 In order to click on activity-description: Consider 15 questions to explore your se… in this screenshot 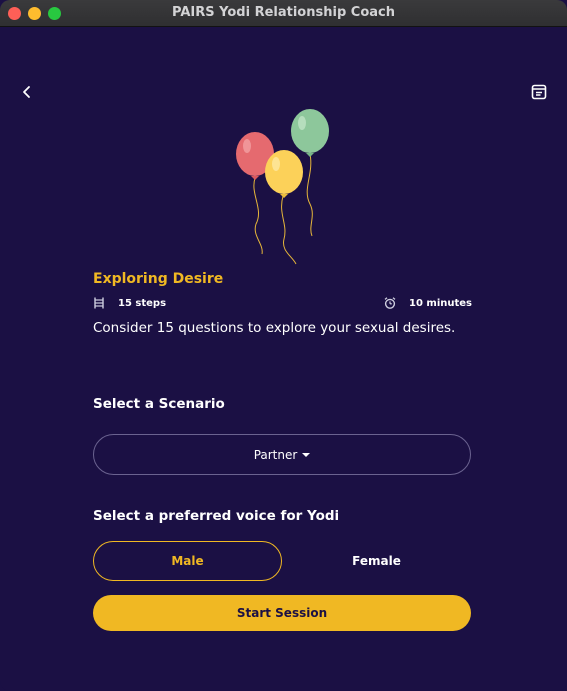, I will do `click(274, 328)`.